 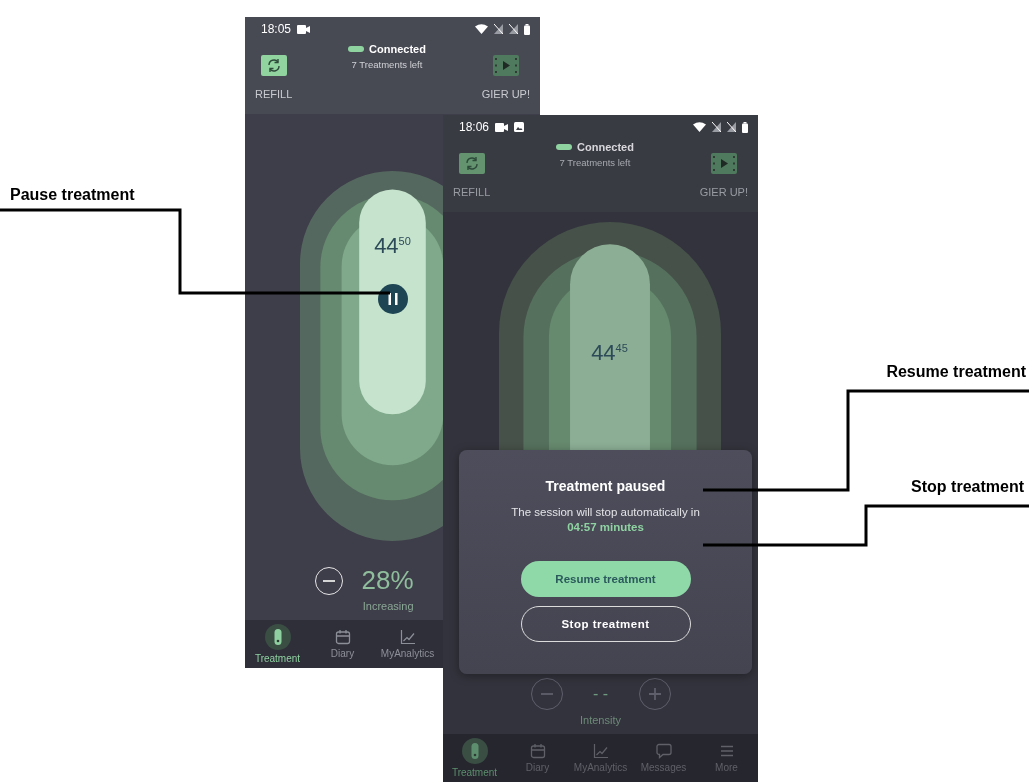 I want to click on countdown-text: 04:57 minutes, so click(x=605, y=527).